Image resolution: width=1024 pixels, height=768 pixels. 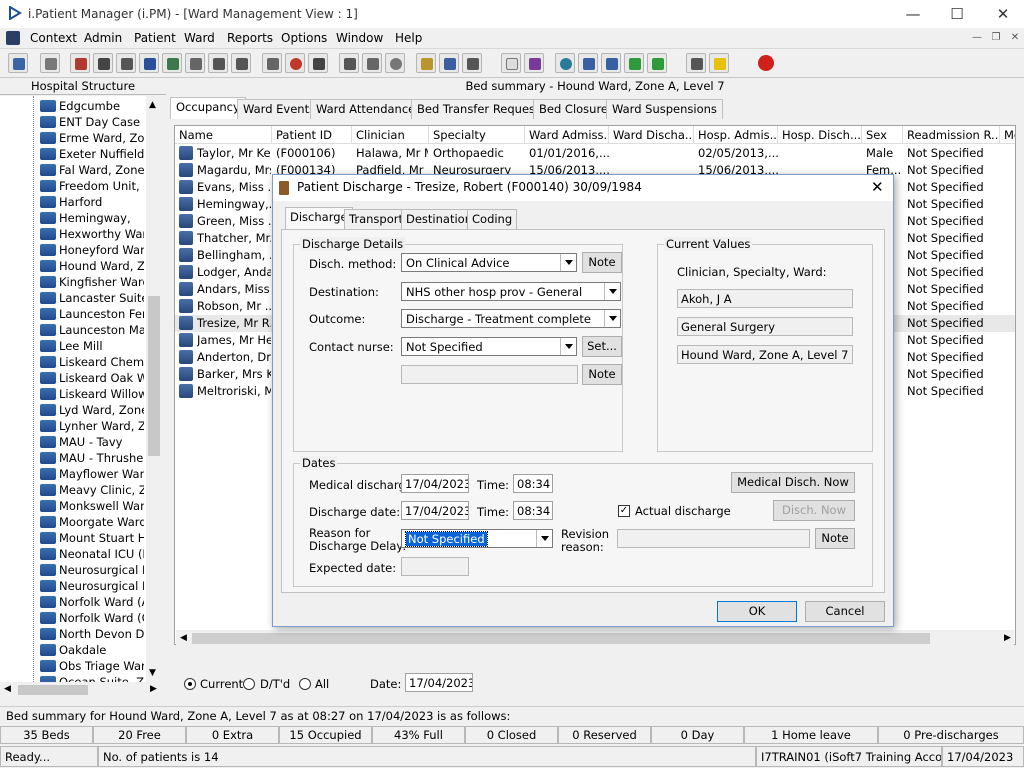 I want to click on tree-item: Meavy Clinic, Zor, so click(x=92, y=490).